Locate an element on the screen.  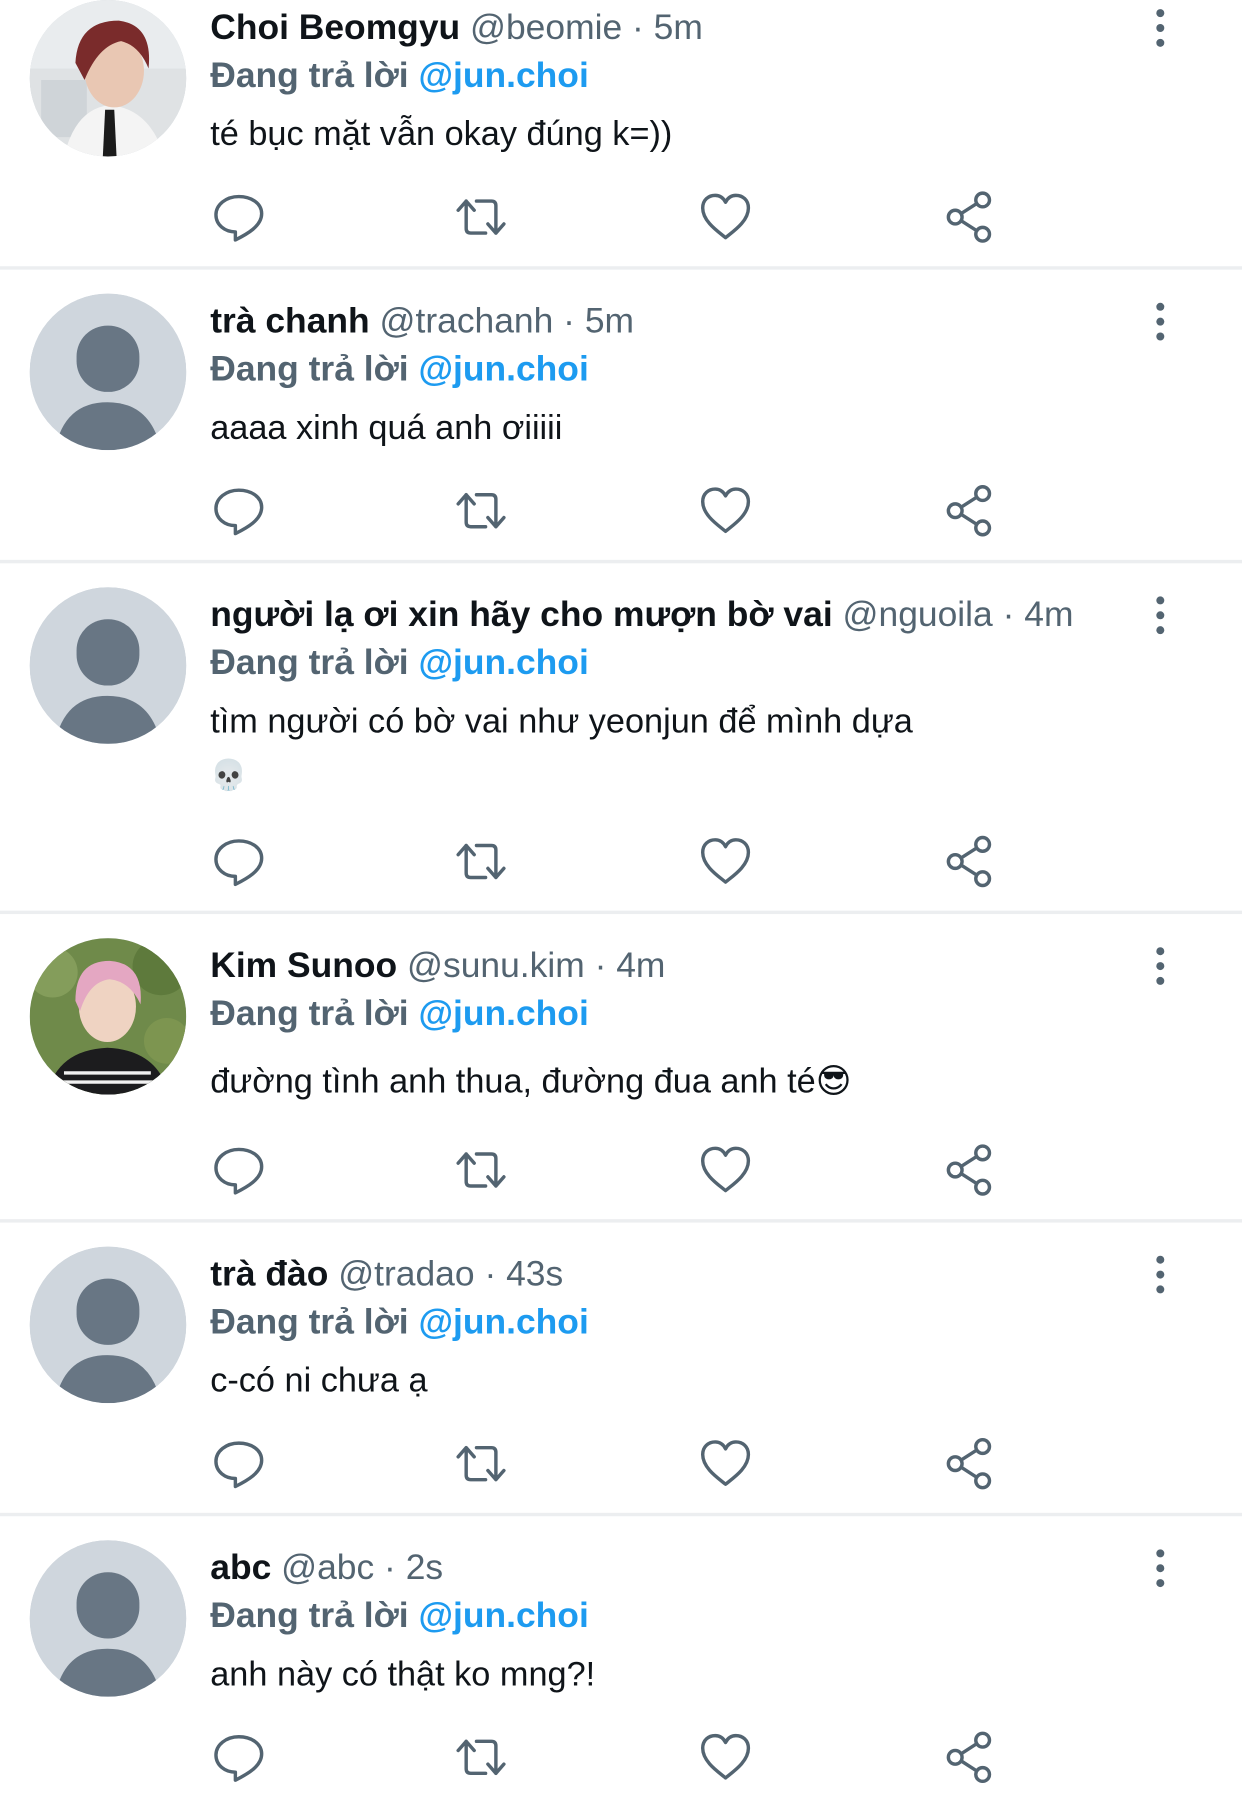
author-handle: @tradao is located at coordinates (406, 1273).